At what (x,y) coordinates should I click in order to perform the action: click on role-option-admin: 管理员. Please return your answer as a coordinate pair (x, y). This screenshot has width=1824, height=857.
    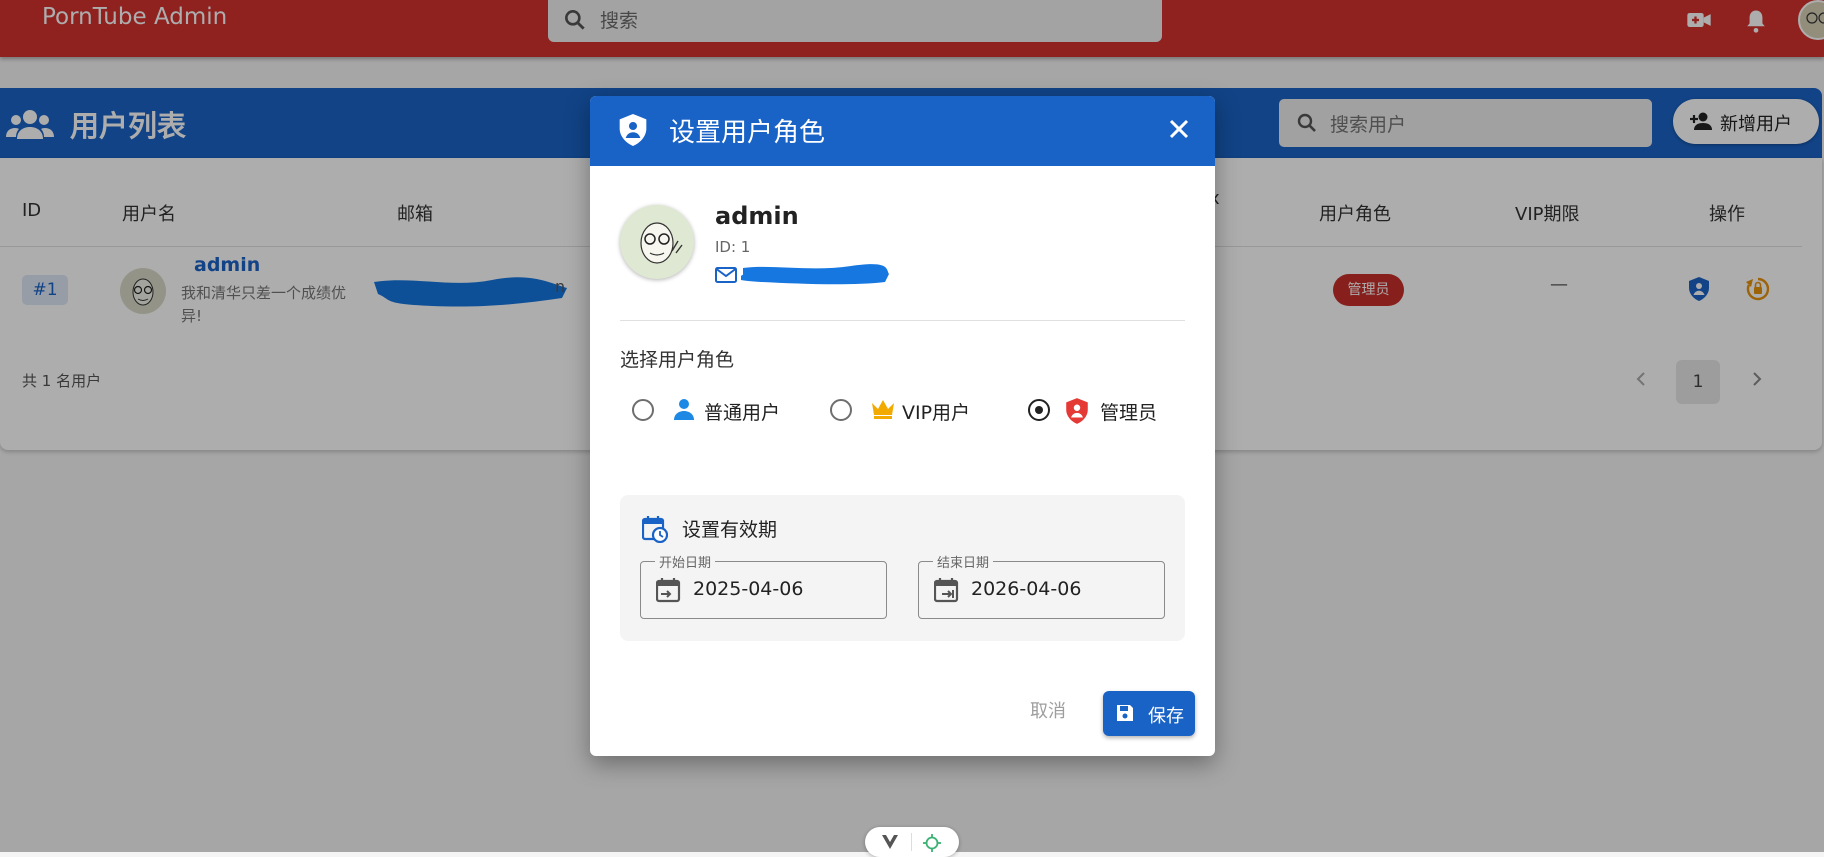
    Looking at the image, I should click on (1103, 412).